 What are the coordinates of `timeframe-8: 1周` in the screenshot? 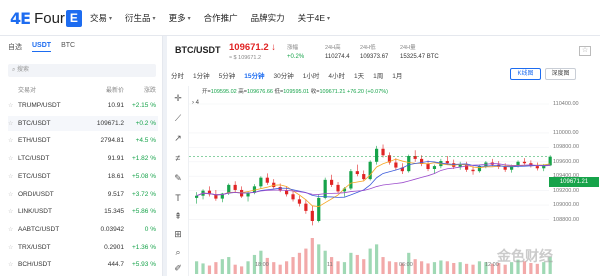 It's located at (378, 75).